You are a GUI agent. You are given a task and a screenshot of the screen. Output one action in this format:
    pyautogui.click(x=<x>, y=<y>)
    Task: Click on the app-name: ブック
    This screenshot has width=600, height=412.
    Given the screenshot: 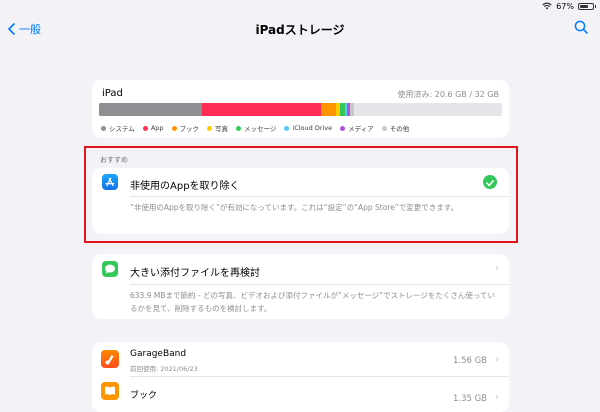 What is the action you would take?
    pyautogui.click(x=144, y=396)
    